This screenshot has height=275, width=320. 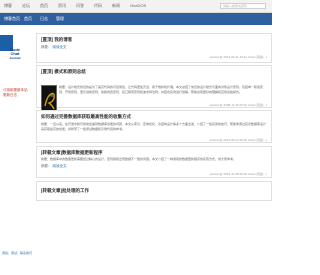 What do you see at coordinates (17, 253) in the screenshot?
I see `sidebar-bottom-links: 阅读，测试，联系我们` at bounding box center [17, 253].